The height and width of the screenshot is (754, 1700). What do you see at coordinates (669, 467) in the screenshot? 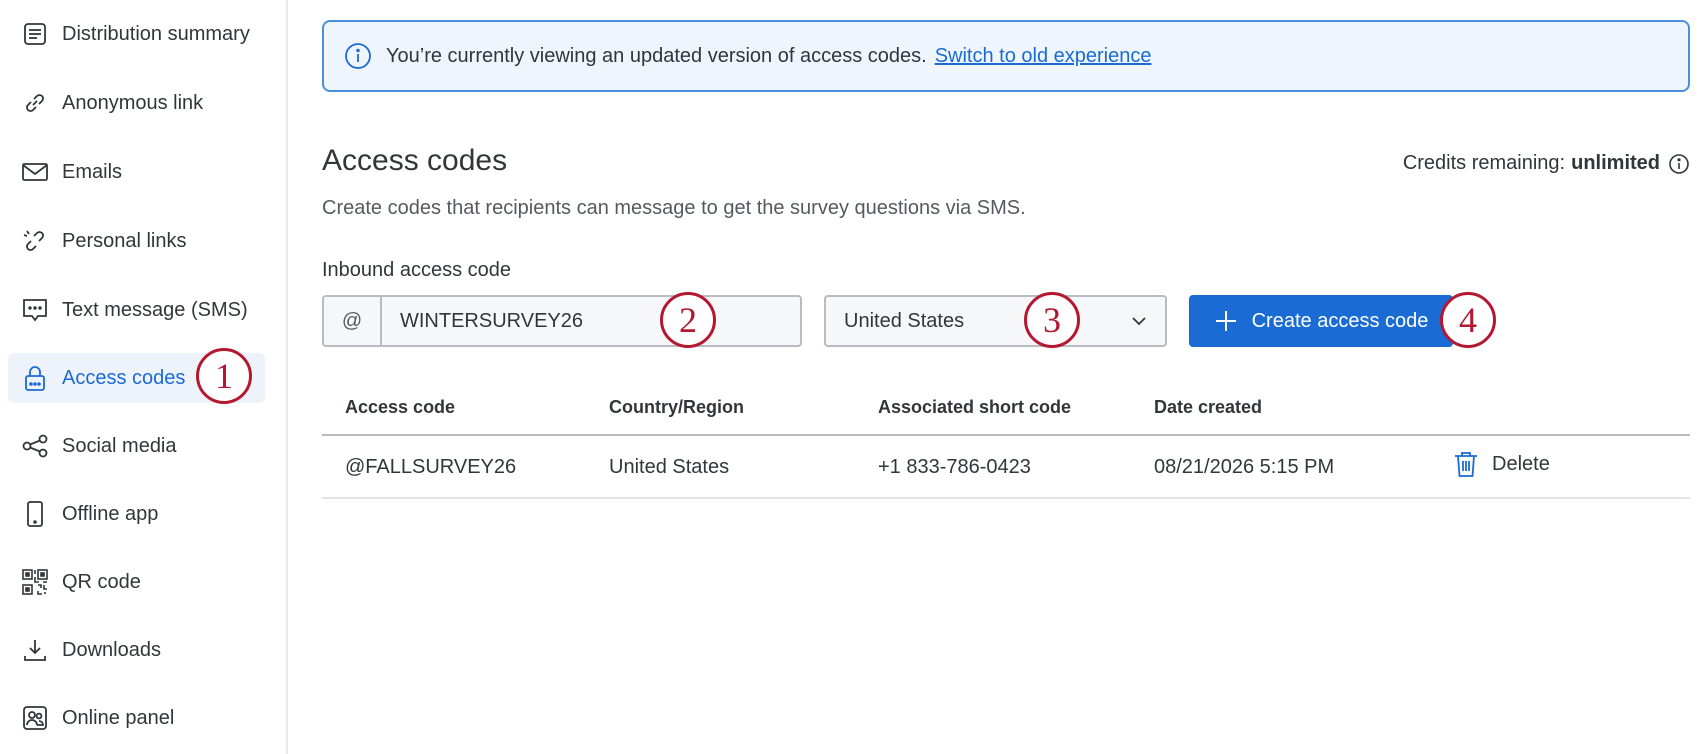
I see `cell-country: United States` at bounding box center [669, 467].